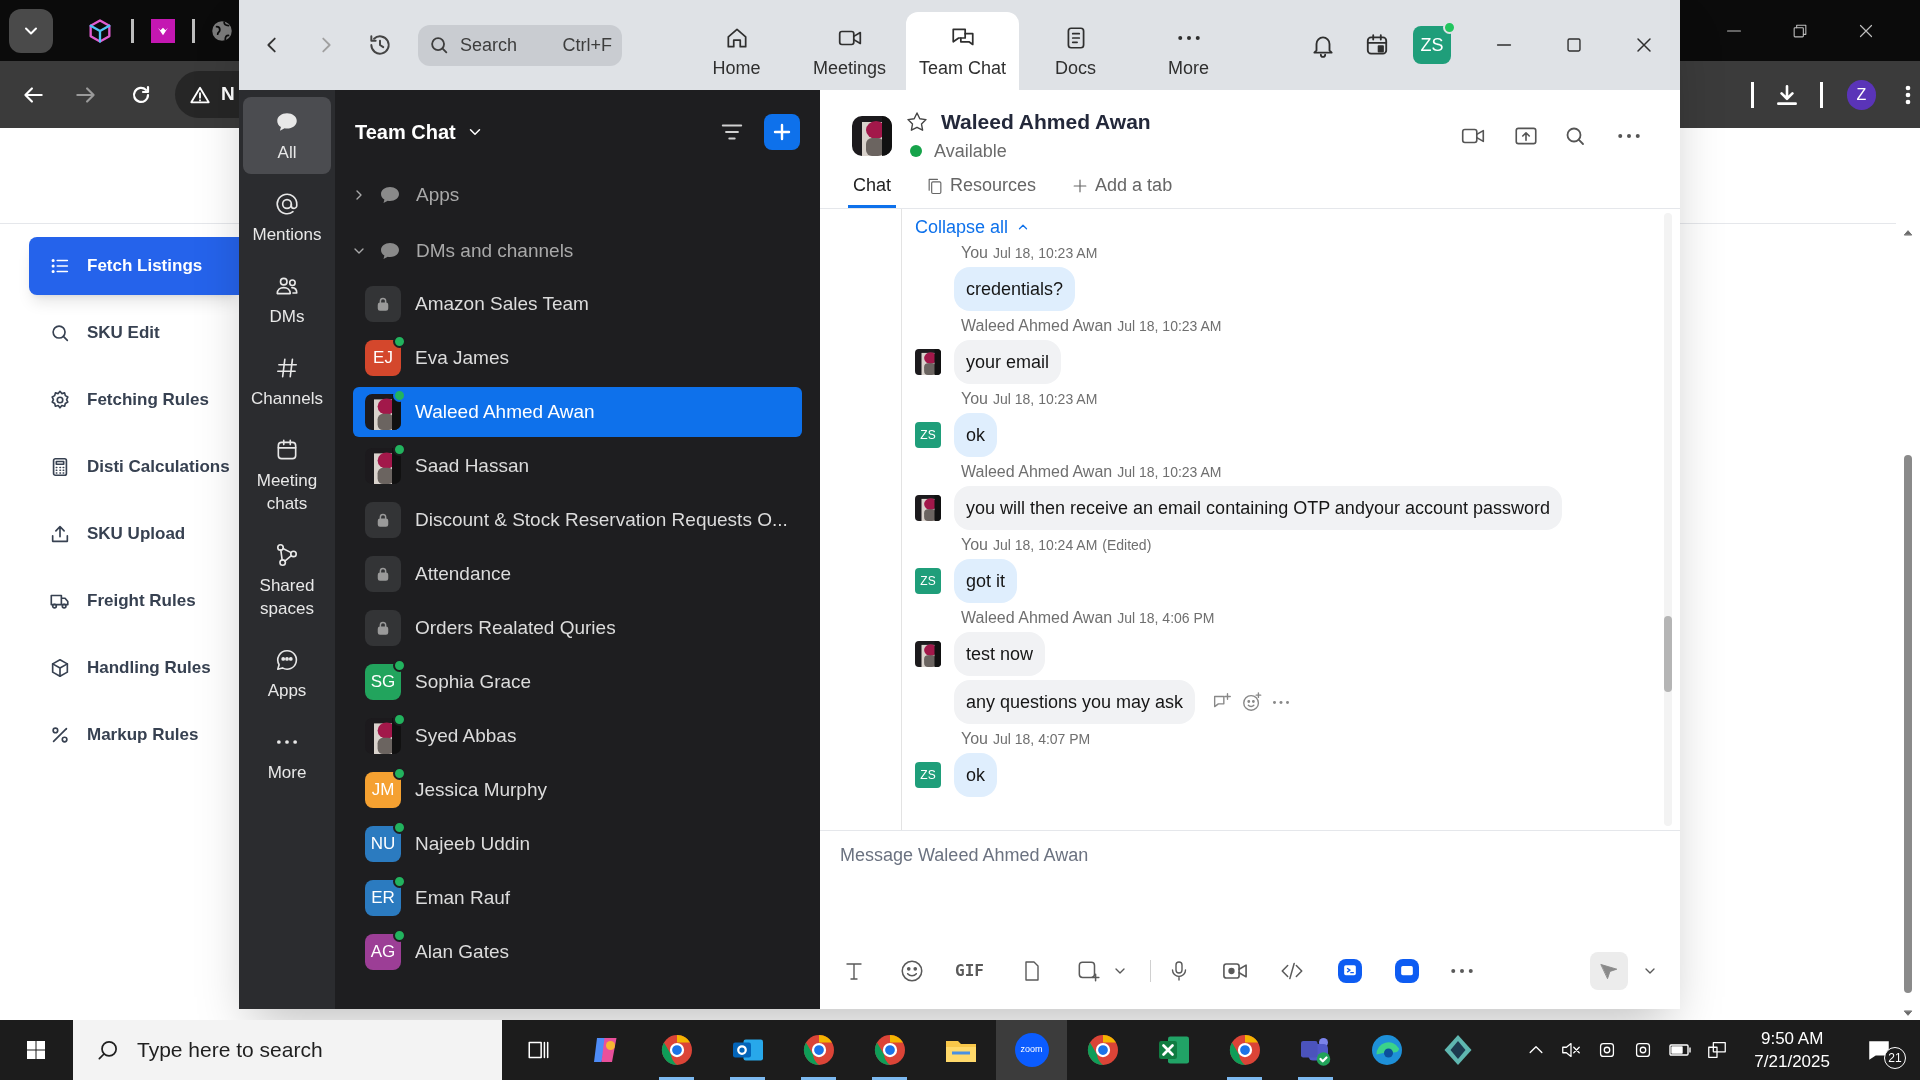 The image size is (1920, 1080). What do you see at coordinates (577, 574) in the screenshot?
I see `chat-list-item: Attendance` at bounding box center [577, 574].